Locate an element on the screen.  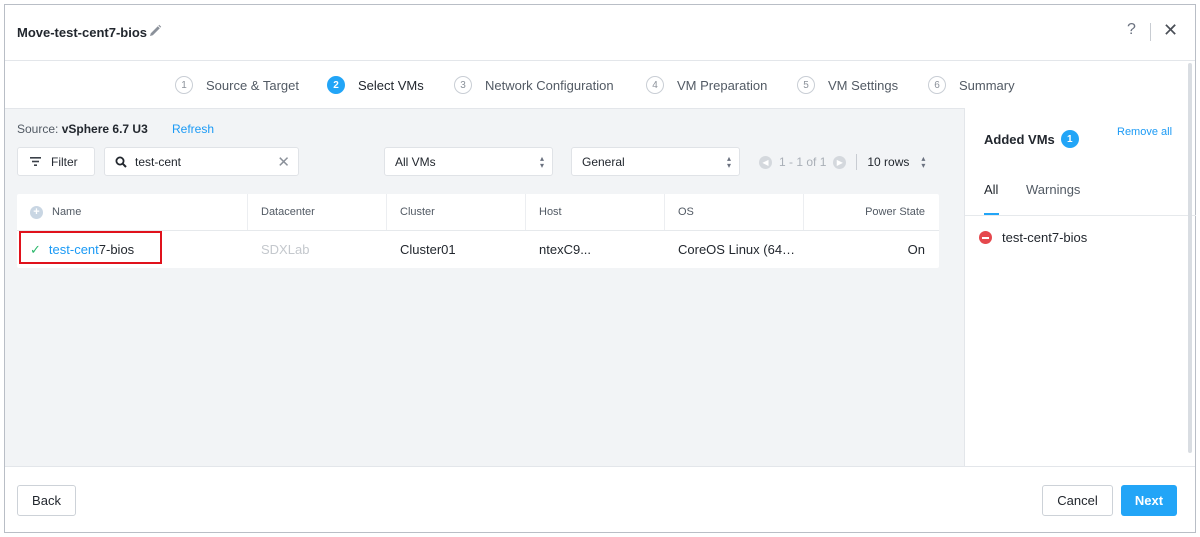
dialog-footer: Back Cancel Next is located at coordinates (600, 499).